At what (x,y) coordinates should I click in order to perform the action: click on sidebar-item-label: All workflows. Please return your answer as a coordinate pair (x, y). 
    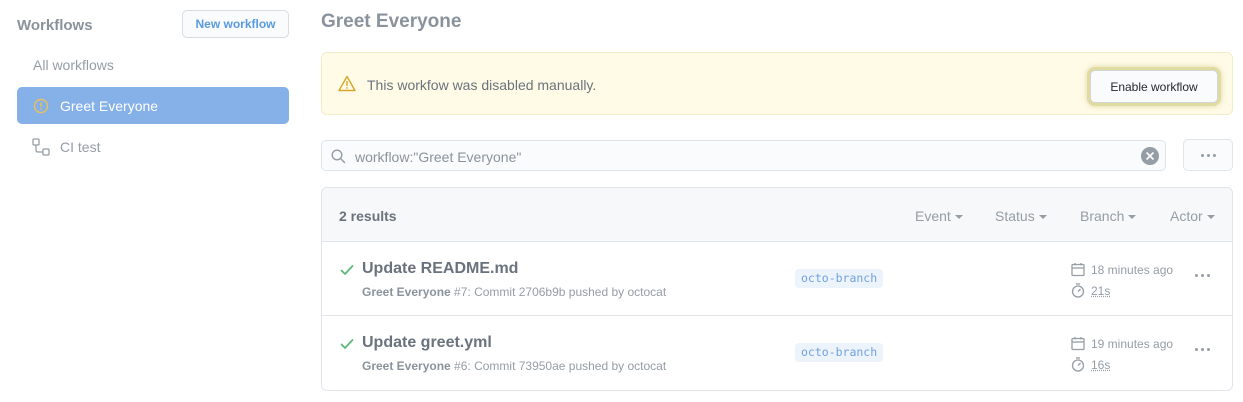
    Looking at the image, I should click on (73, 64).